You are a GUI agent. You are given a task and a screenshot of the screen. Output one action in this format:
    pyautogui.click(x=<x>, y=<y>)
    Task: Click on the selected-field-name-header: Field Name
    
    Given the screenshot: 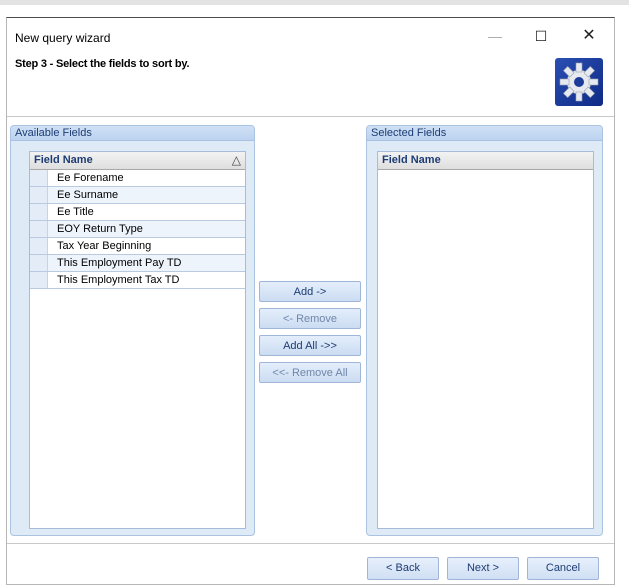 What is the action you would take?
    pyautogui.click(x=485, y=161)
    